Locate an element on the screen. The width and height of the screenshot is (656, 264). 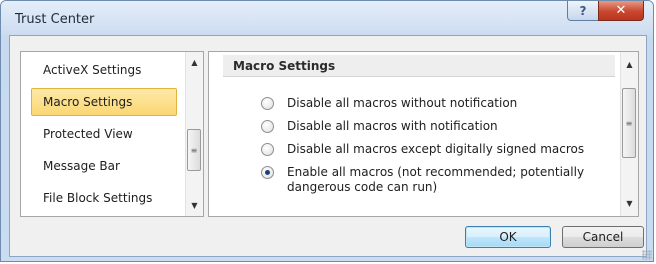
nav-item-macro-settings: Macro Settings is located at coordinates (104, 102).